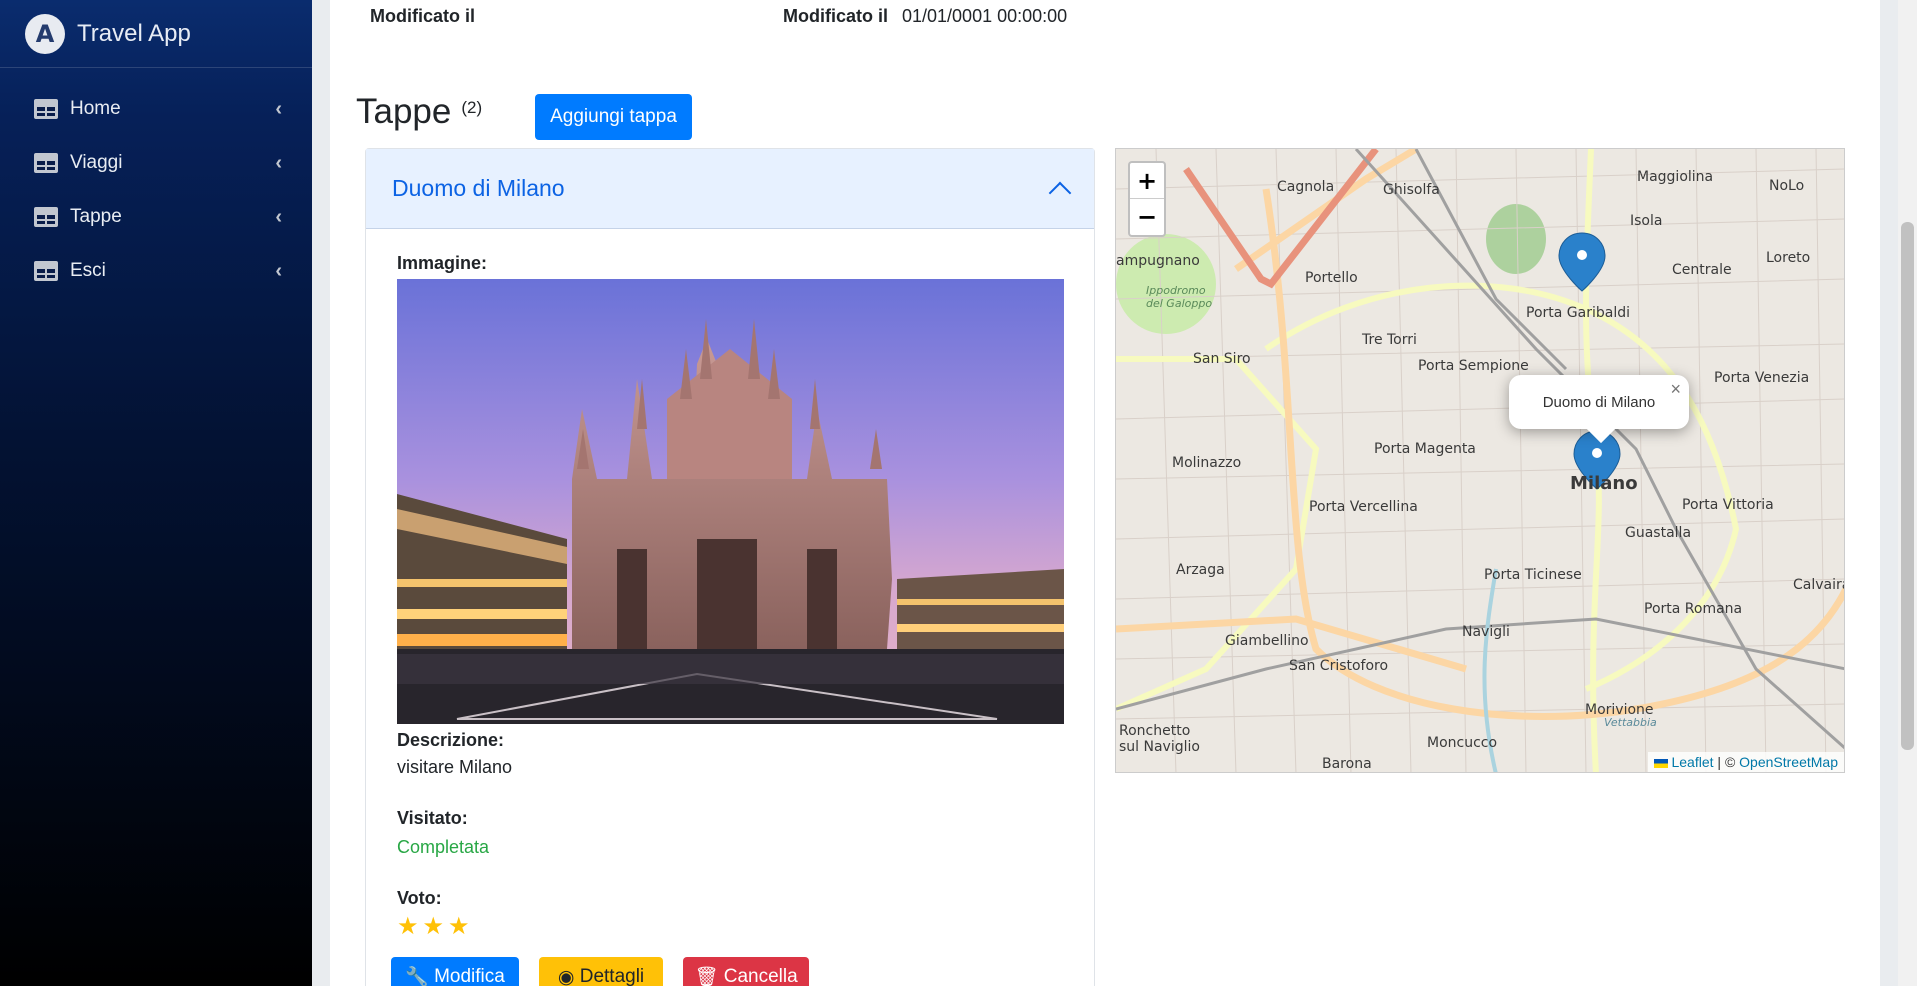 The width and height of the screenshot is (1917, 986). What do you see at coordinates (1578, 313) in the screenshot?
I see `map-label: Porta Garibaldi` at bounding box center [1578, 313].